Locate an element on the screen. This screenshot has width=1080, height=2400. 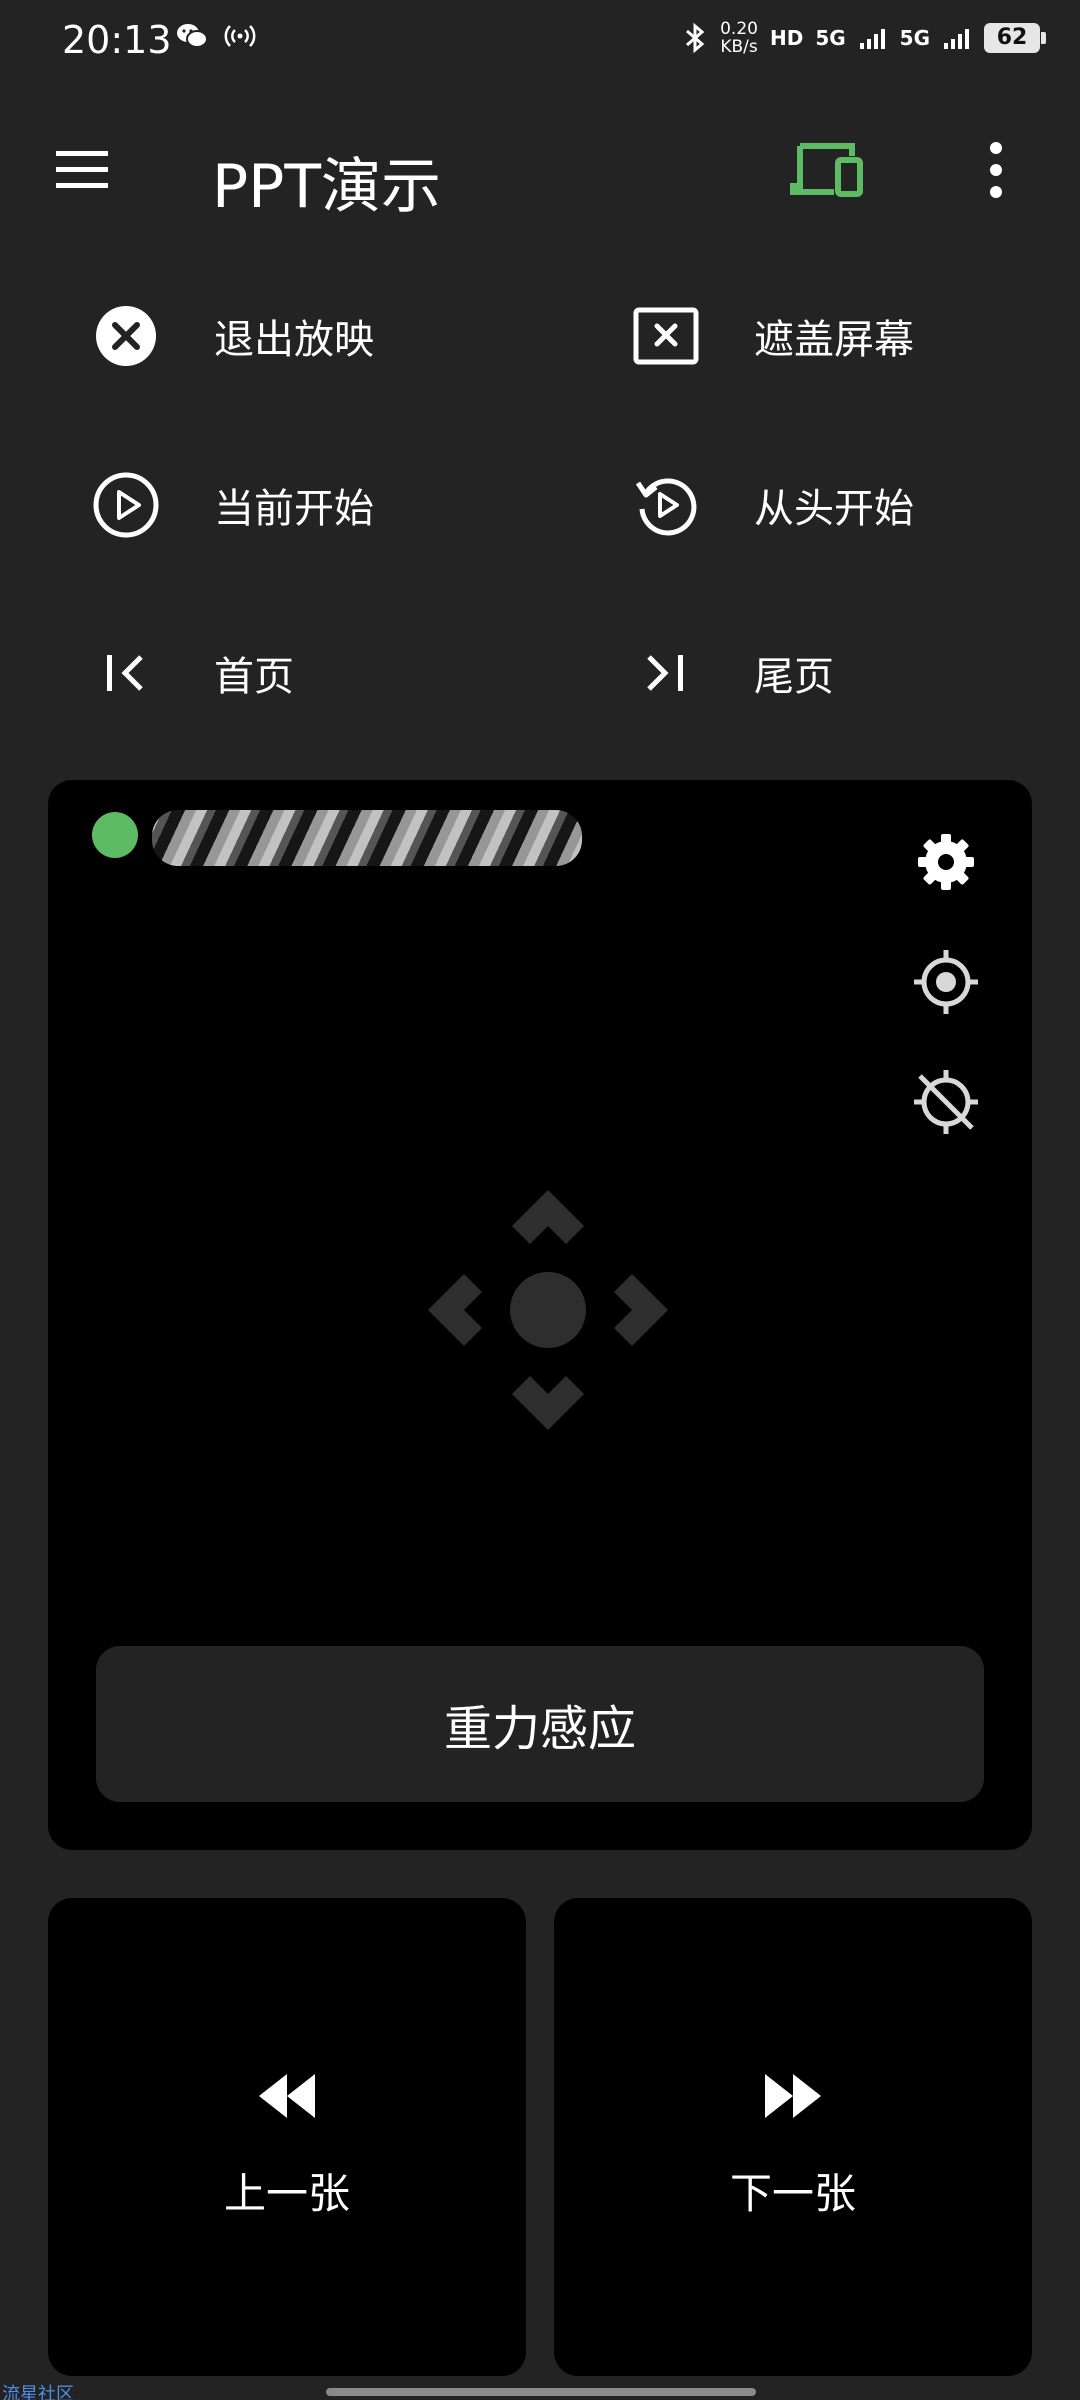
devices-icon is located at coordinates (826, 170).